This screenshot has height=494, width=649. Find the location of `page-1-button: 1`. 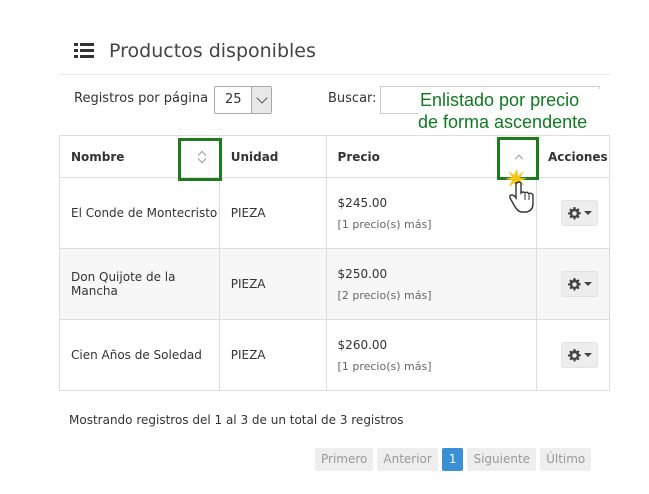

page-1-button: 1 is located at coordinates (452, 459).